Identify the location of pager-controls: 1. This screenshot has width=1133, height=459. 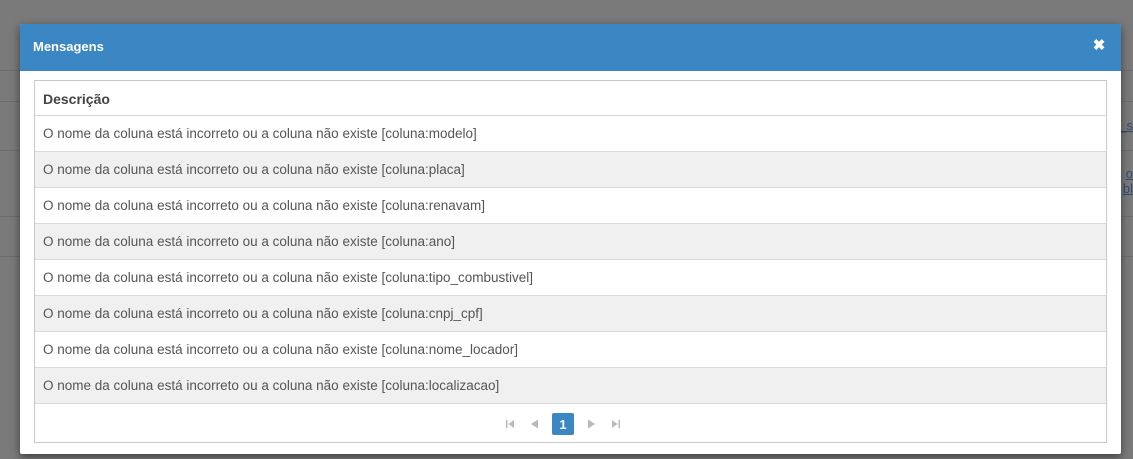
(563, 424).